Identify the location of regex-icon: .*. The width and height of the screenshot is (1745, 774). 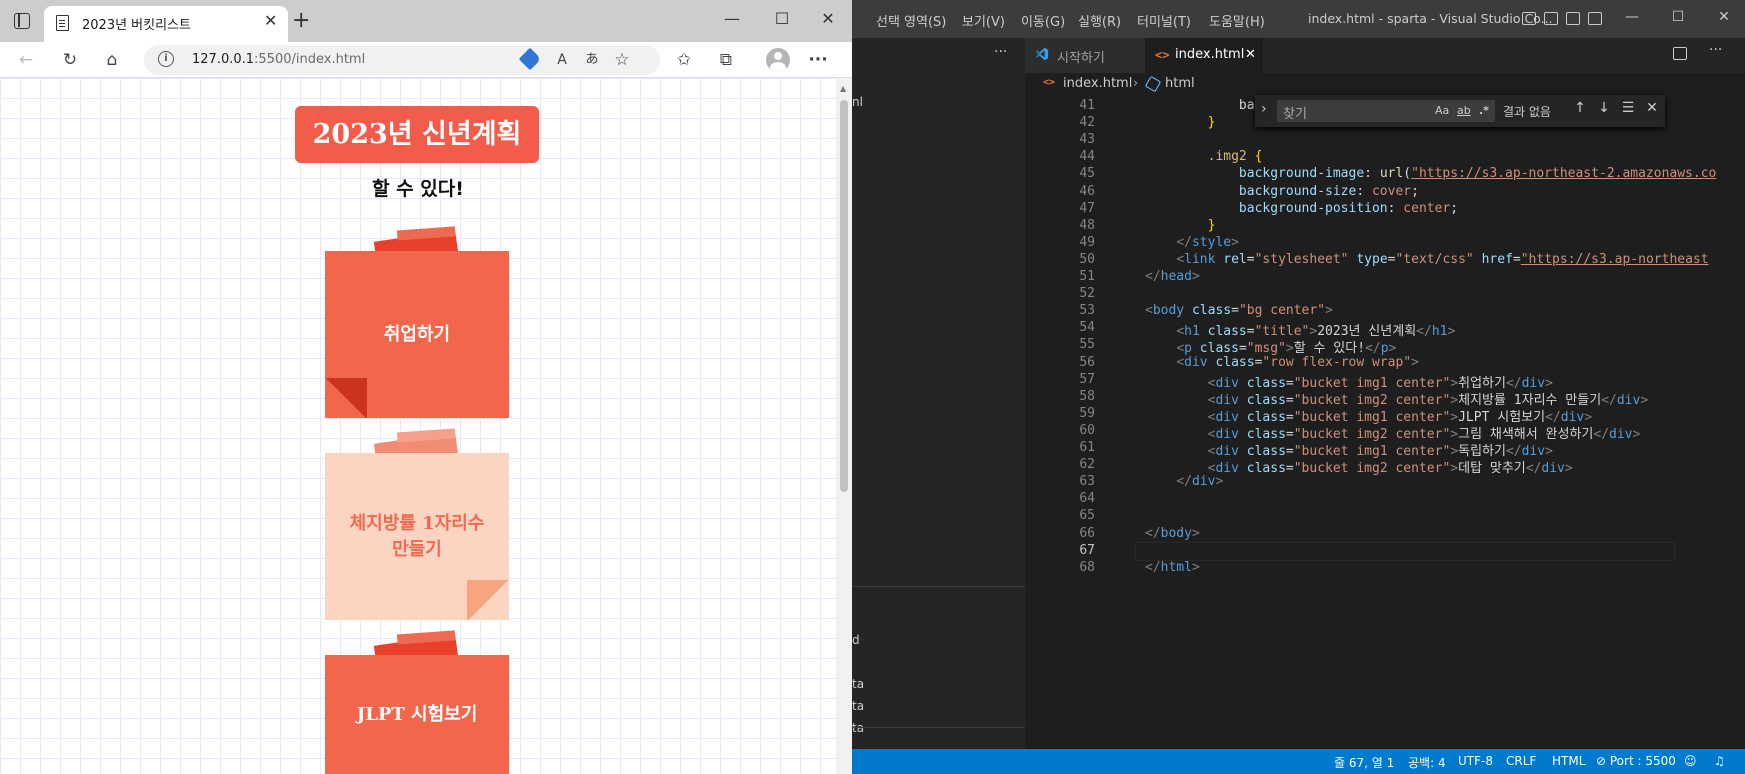
(1484, 110).